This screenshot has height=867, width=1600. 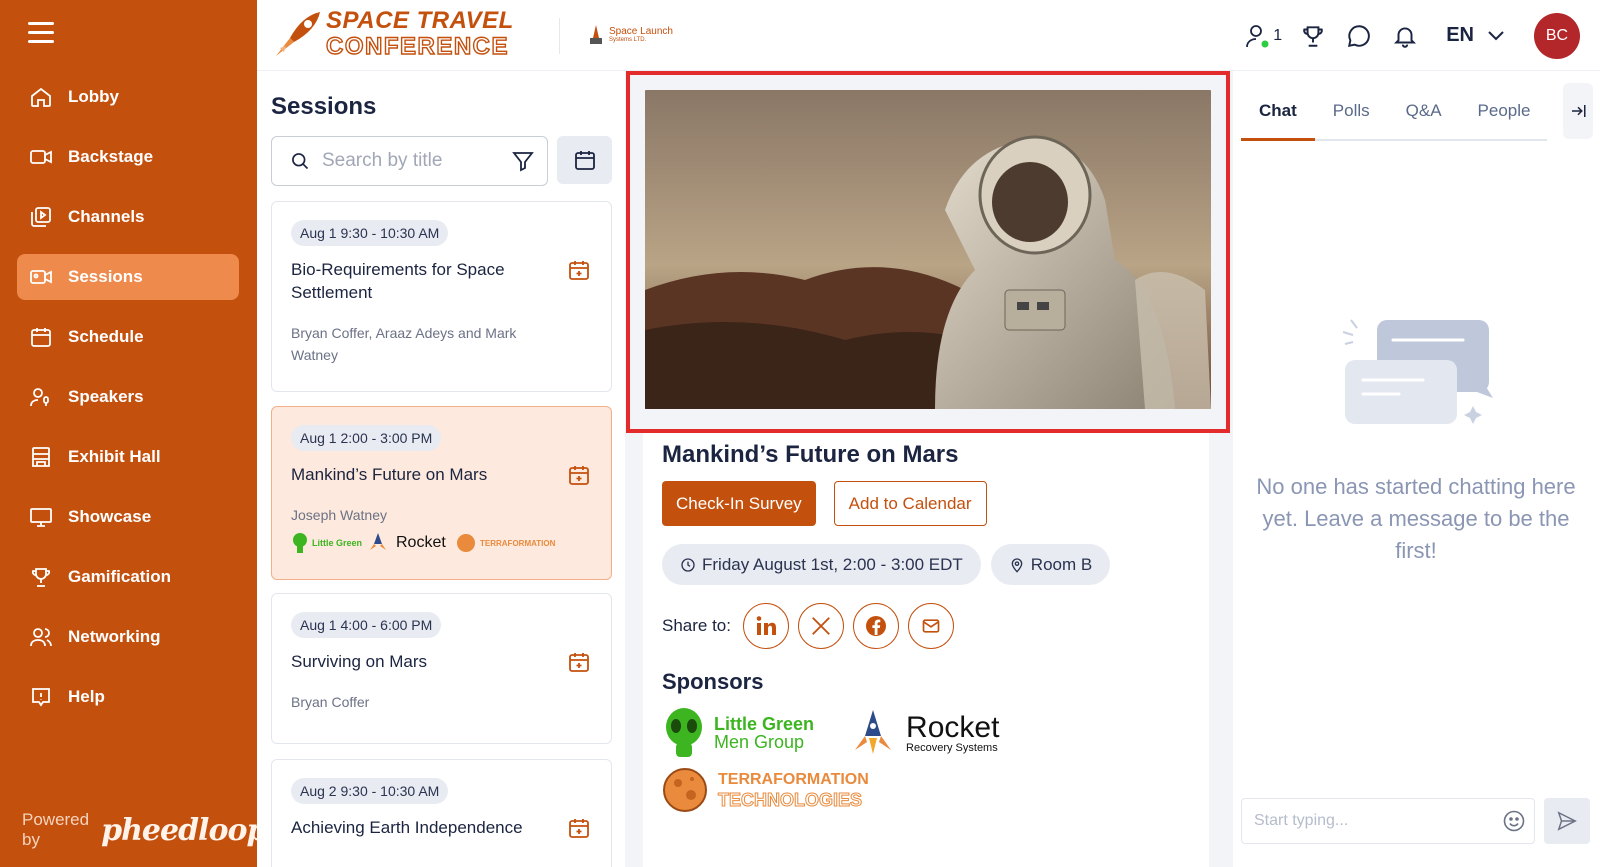 I want to click on leaderboard-button, so click(x=1313, y=36).